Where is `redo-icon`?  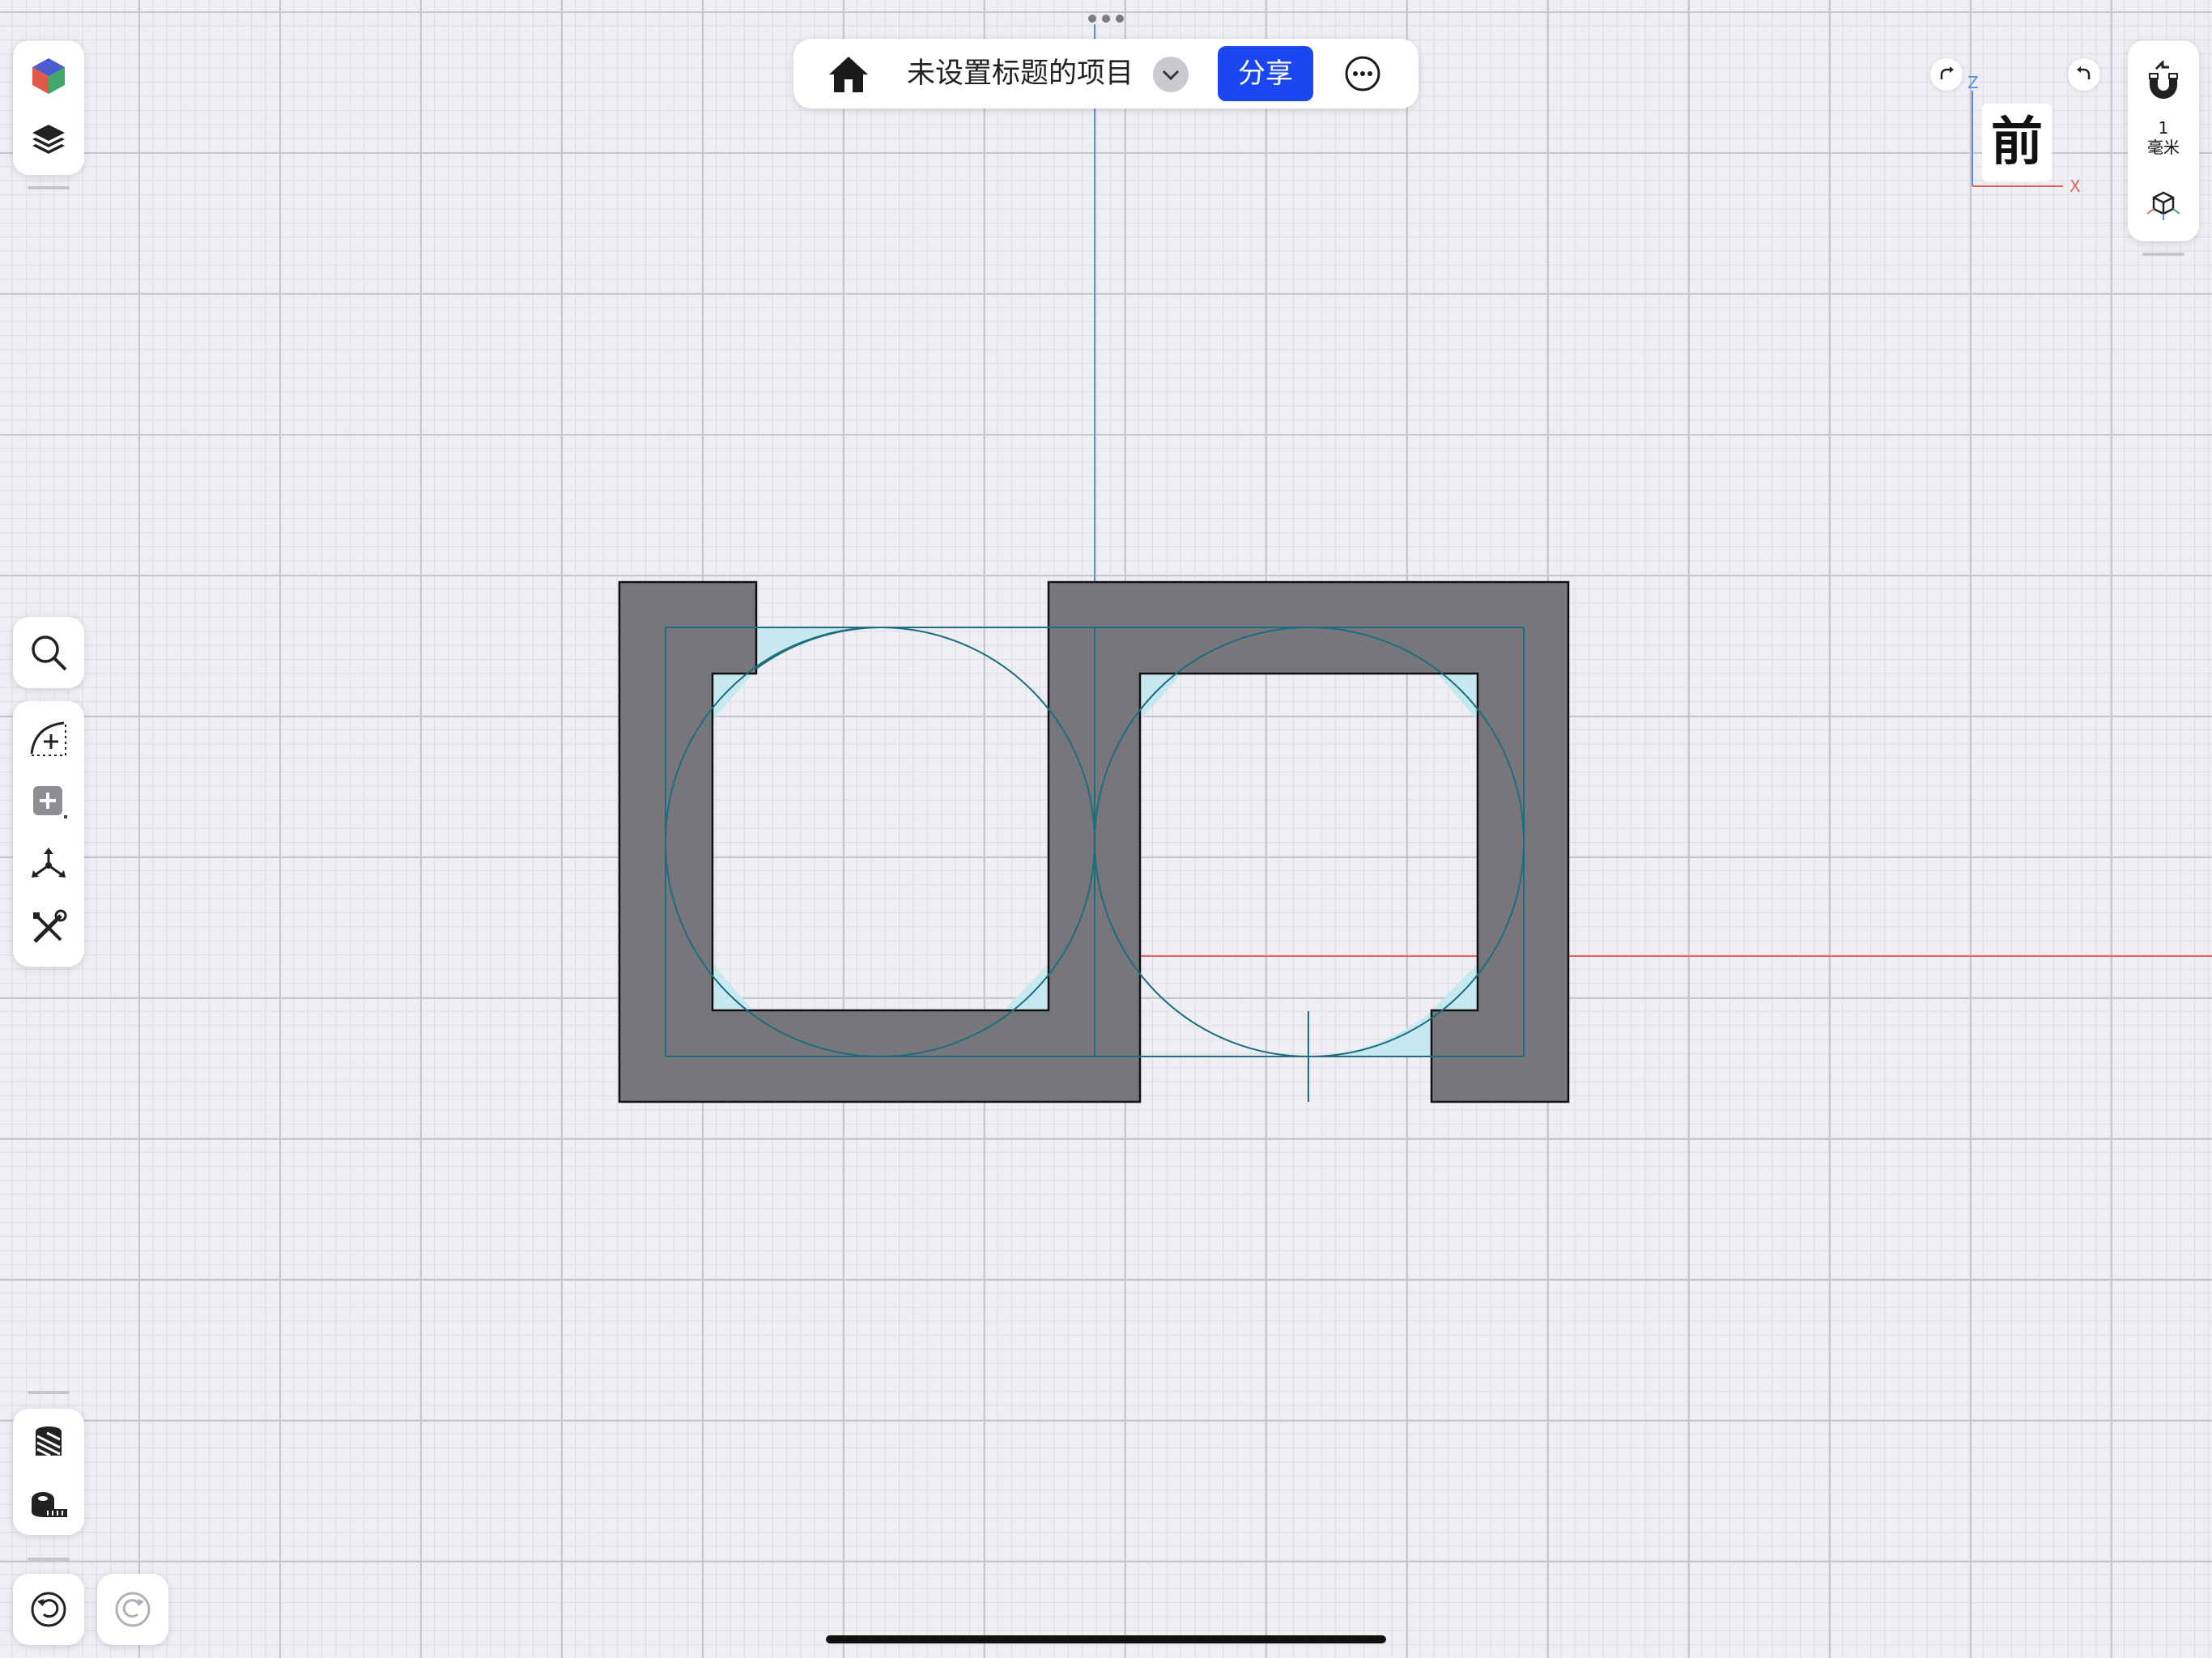
redo-icon is located at coordinates (133, 1609).